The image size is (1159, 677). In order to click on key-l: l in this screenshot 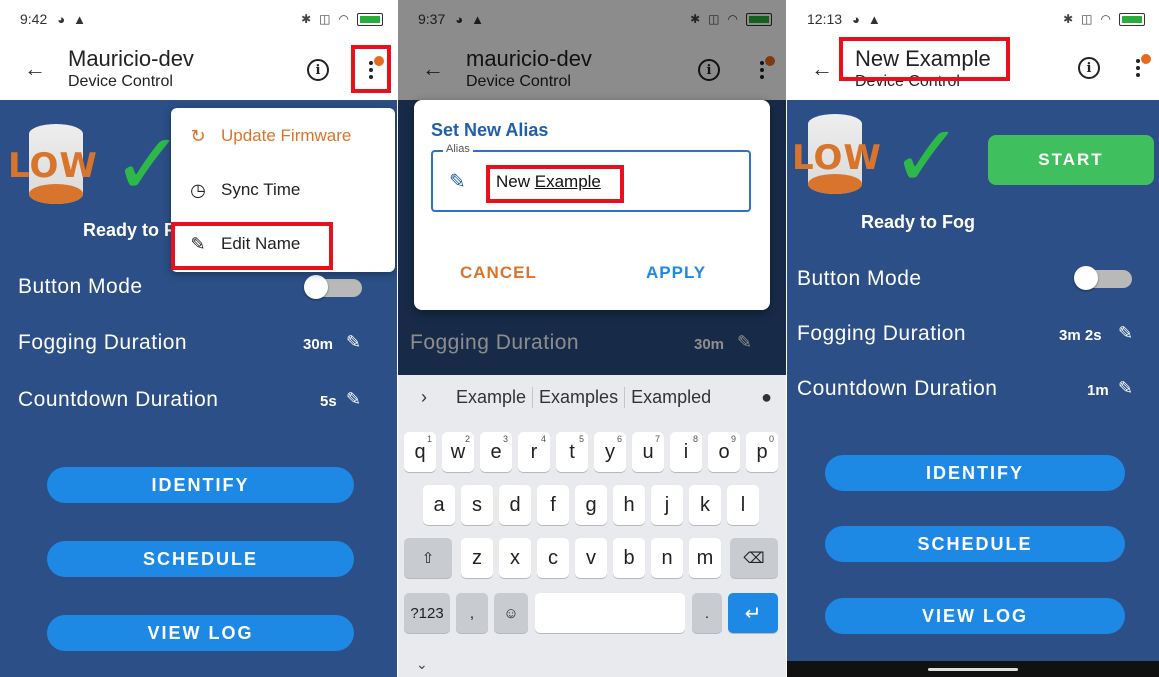, I will do `click(743, 505)`.